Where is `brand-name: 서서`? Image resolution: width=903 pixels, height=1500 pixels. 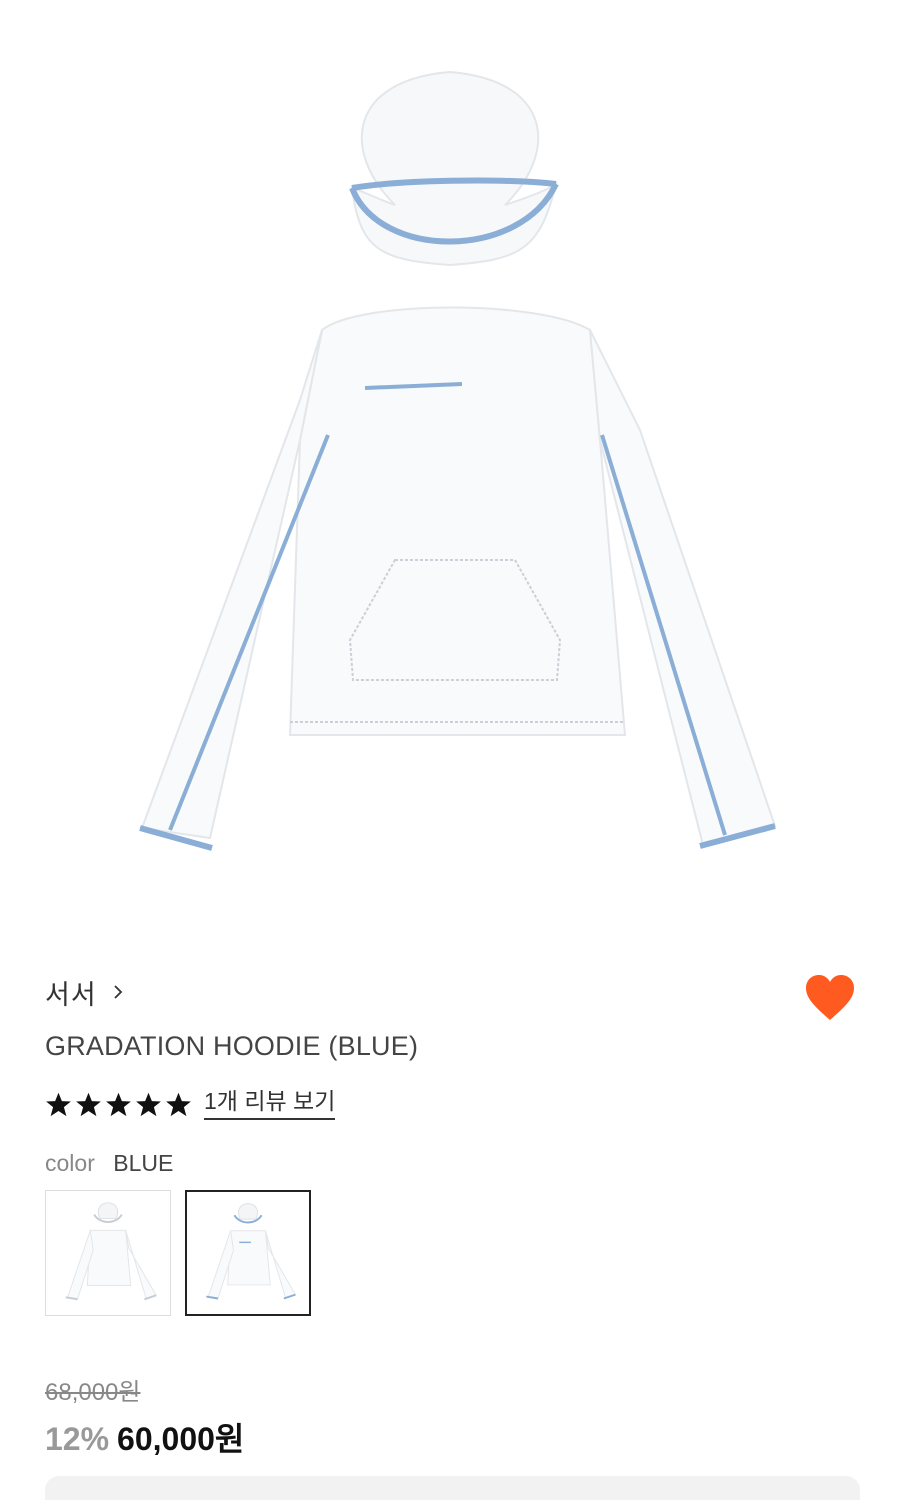
brand-name: 서서 is located at coordinates (71, 992).